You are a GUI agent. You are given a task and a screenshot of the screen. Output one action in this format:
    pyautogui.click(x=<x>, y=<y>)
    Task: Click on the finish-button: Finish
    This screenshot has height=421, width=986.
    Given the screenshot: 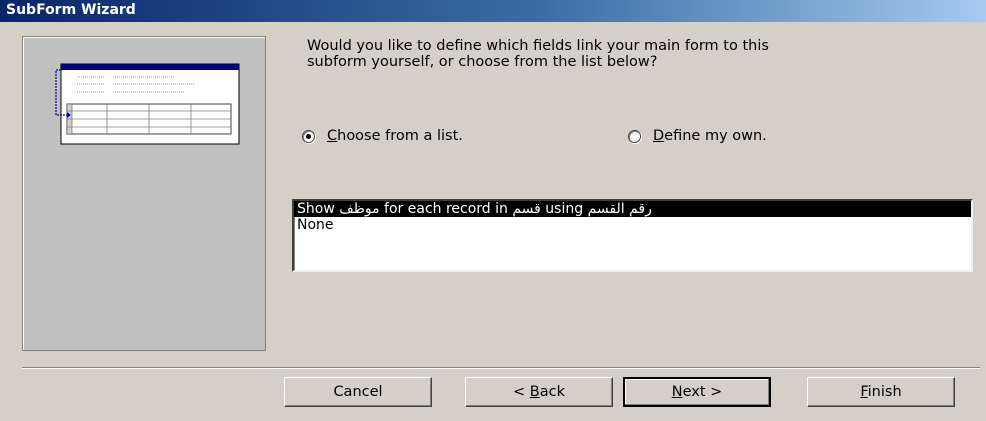 What is the action you would take?
    pyautogui.click(x=881, y=392)
    